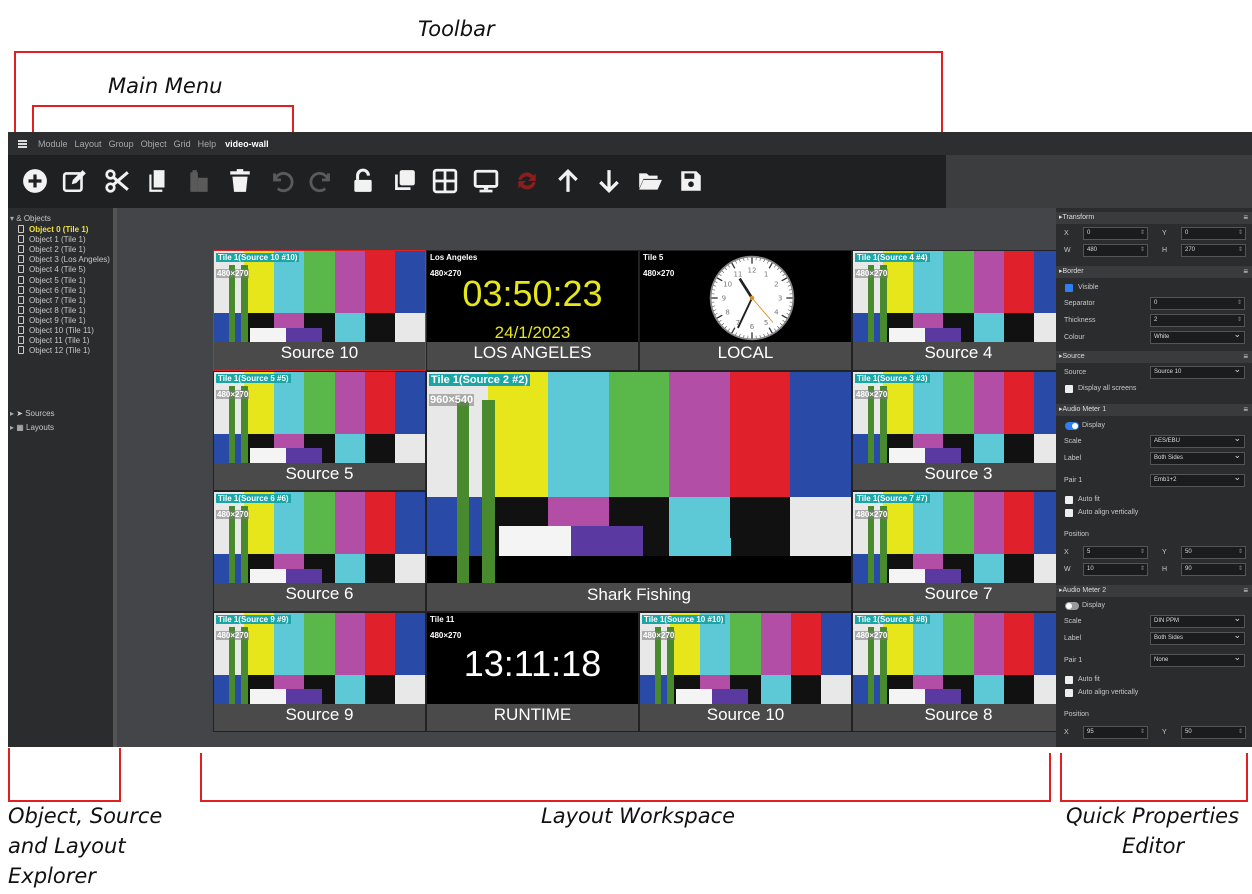 This screenshot has width=1252, height=894. I want to click on object-label: Object 8 (Tile 1), so click(57, 310).